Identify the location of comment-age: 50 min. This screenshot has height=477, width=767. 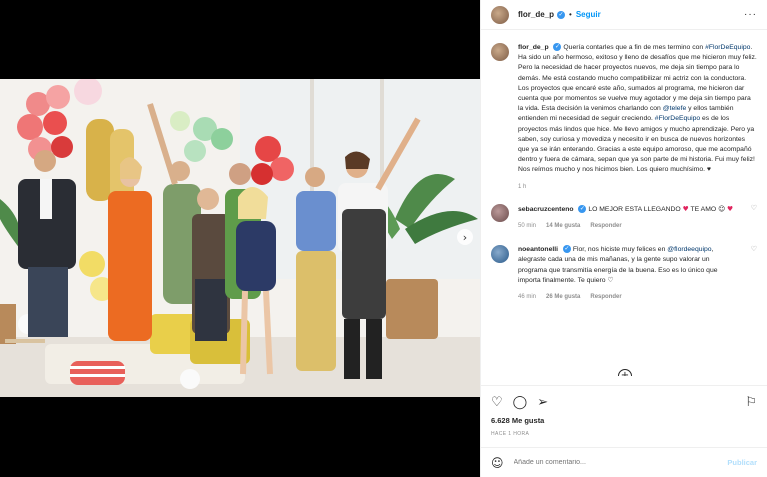
(527, 226).